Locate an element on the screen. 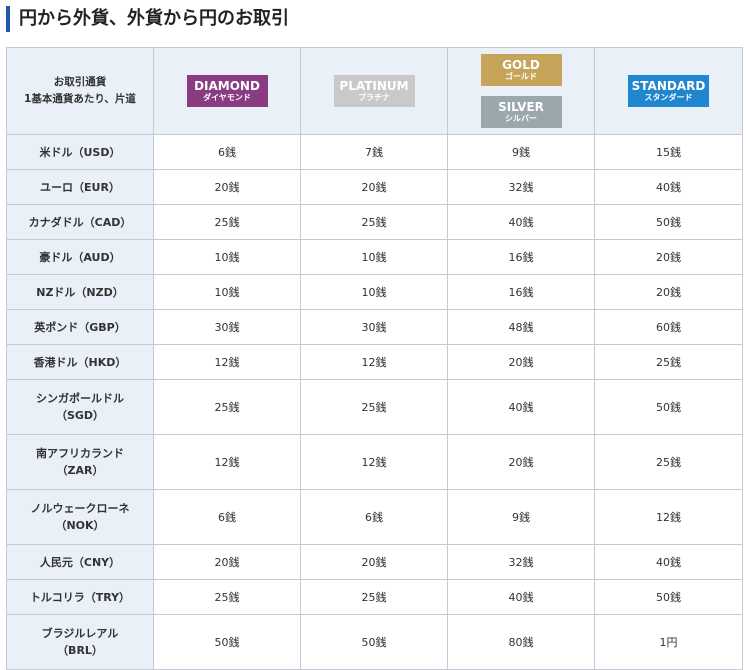 The height and width of the screenshot is (670, 746). currency-label: （BRL） is located at coordinates (80, 650).